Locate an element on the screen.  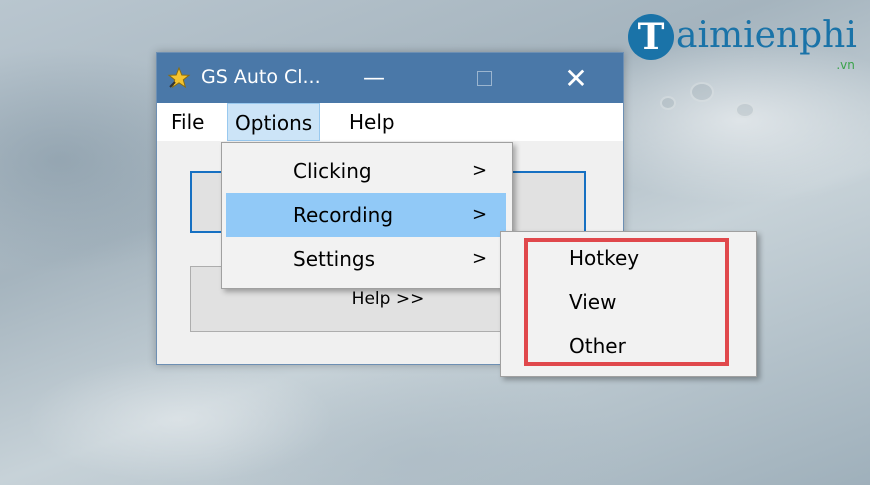
watermark-logo: T aimienphi .vn is located at coordinates (742, 43).